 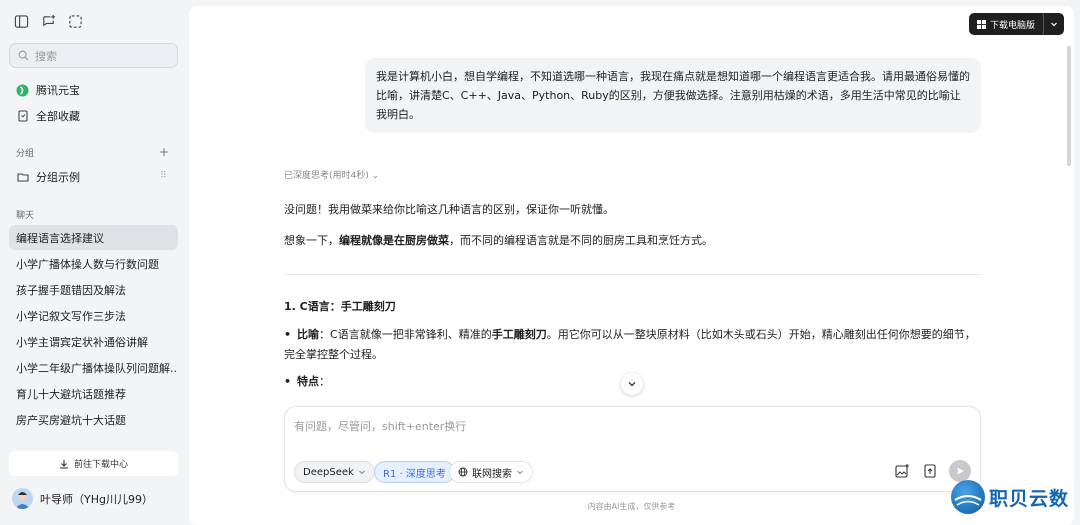 What do you see at coordinates (25, 154) in the screenshot?
I see `group-section-label: 分组` at bounding box center [25, 154].